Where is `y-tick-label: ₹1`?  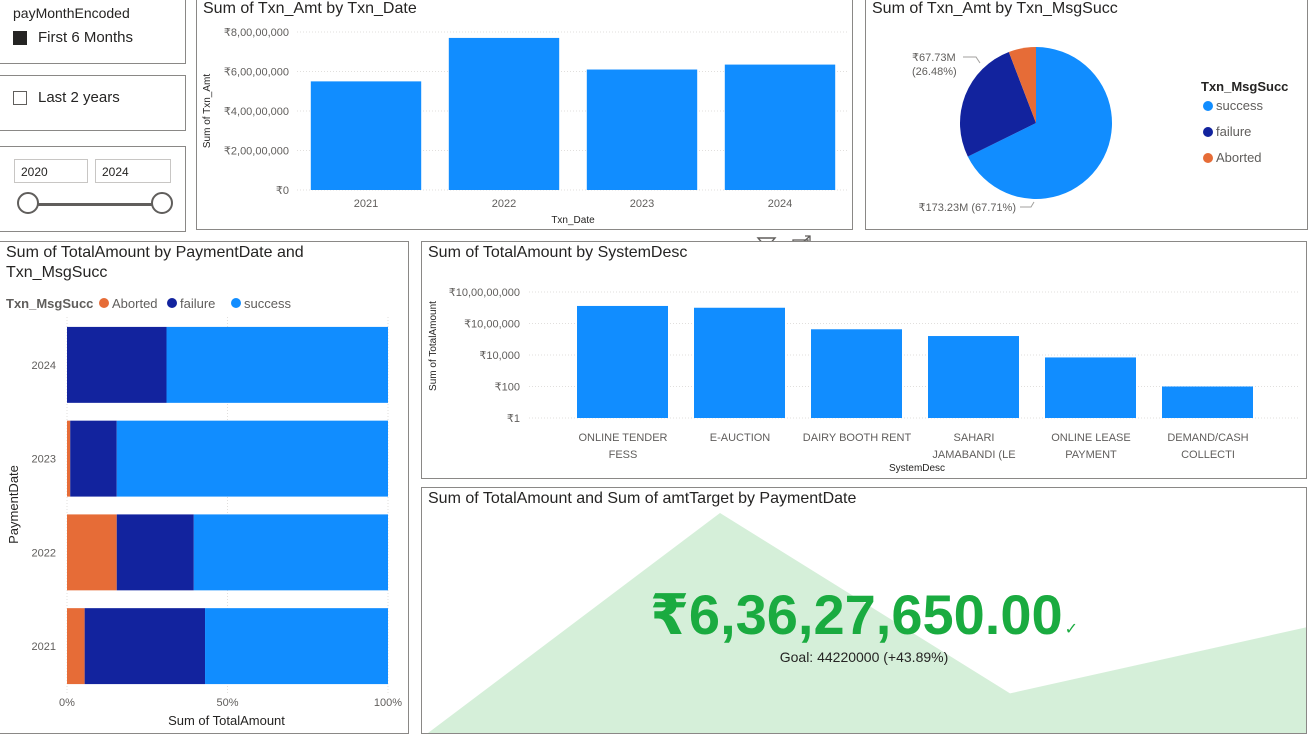
y-tick-label: ₹1 is located at coordinates (513, 419).